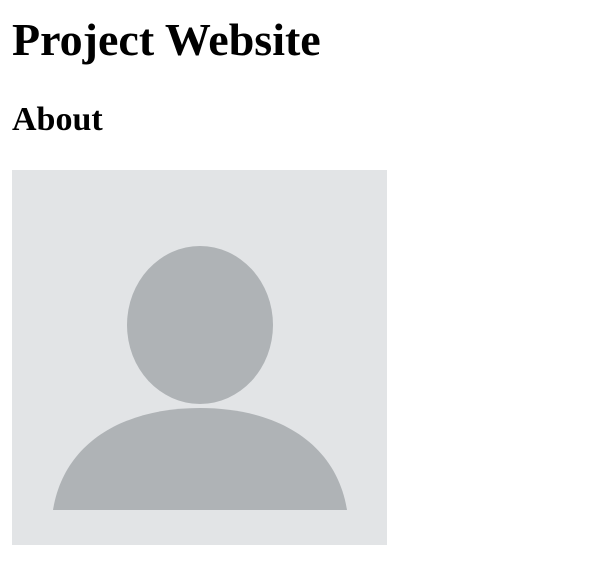 This screenshot has height=576, width=603. What do you see at coordinates (200, 325) in the screenshot?
I see `avatar-head` at bounding box center [200, 325].